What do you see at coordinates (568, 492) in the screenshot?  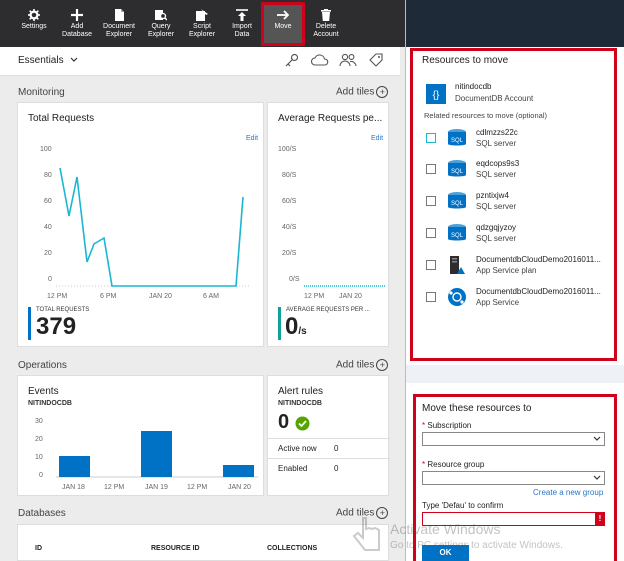 I see `create-group-link: Create a new group` at bounding box center [568, 492].